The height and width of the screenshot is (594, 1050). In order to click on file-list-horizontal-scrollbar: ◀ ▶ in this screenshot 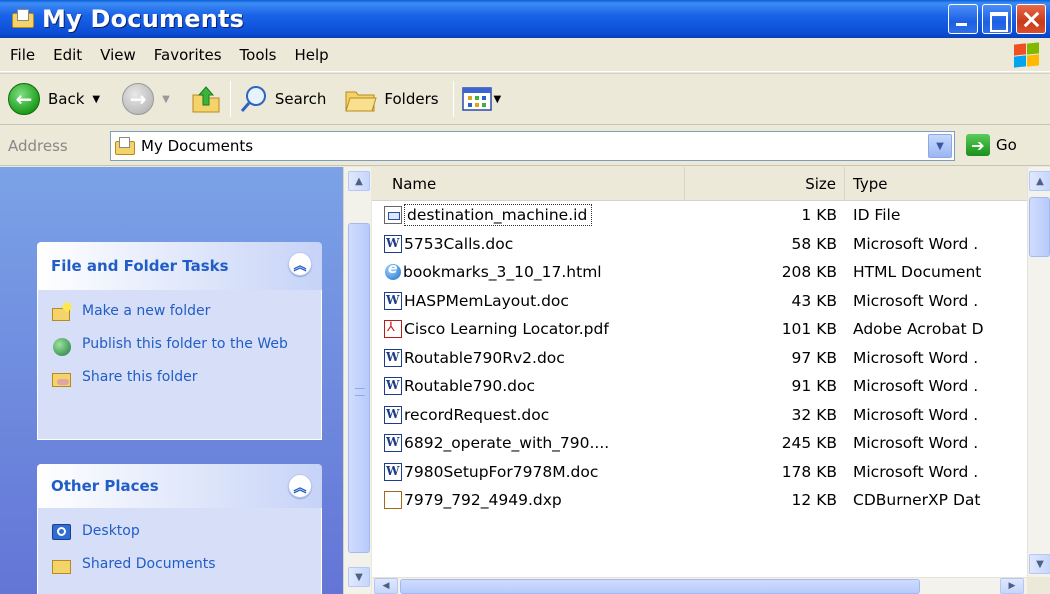, I will do `click(699, 585)`.